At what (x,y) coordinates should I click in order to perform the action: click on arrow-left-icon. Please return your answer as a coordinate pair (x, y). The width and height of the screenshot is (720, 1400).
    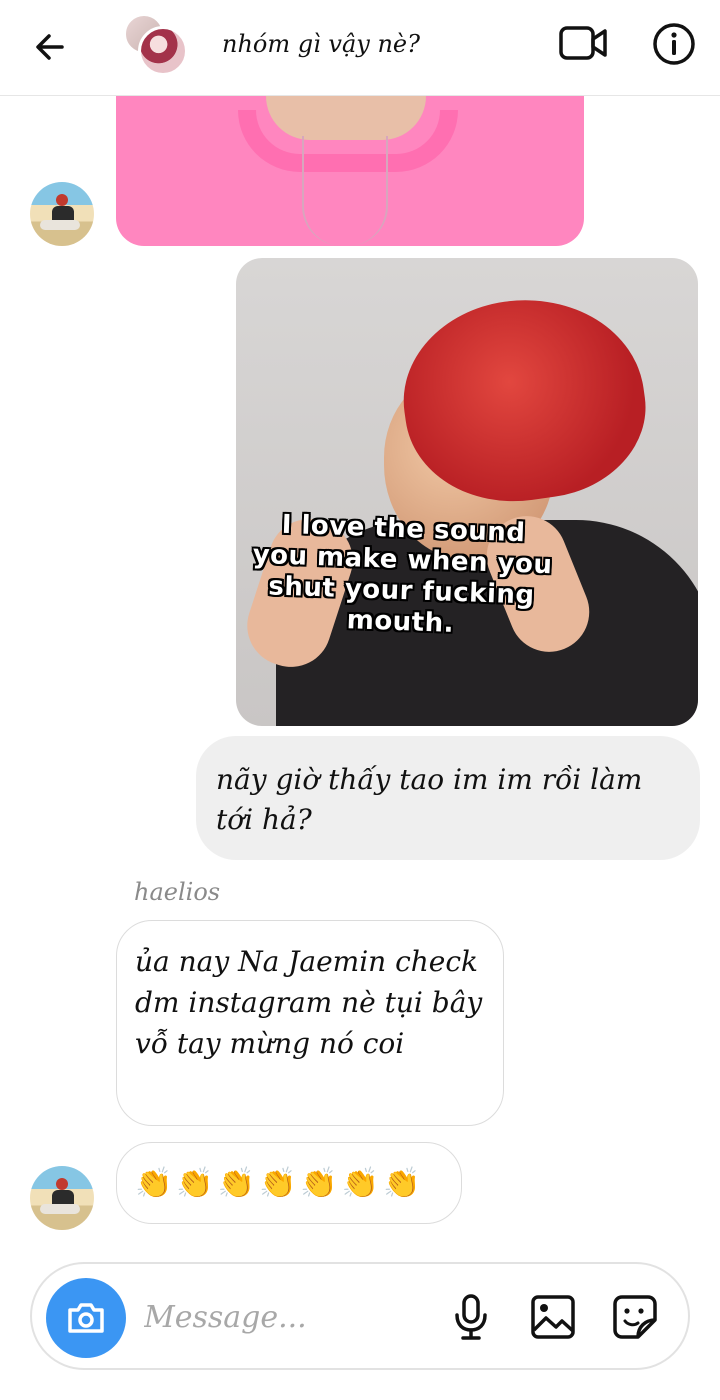
    Looking at the image, I should click on (50, 47).